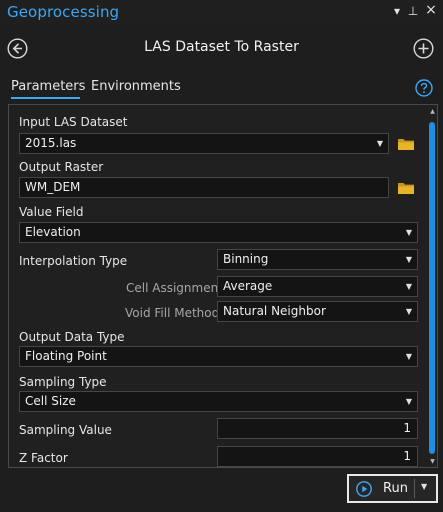  Describe the element at coordinates (204, 187) in the screenshot. I see `output-raster-input: WM_DEM` at that location.